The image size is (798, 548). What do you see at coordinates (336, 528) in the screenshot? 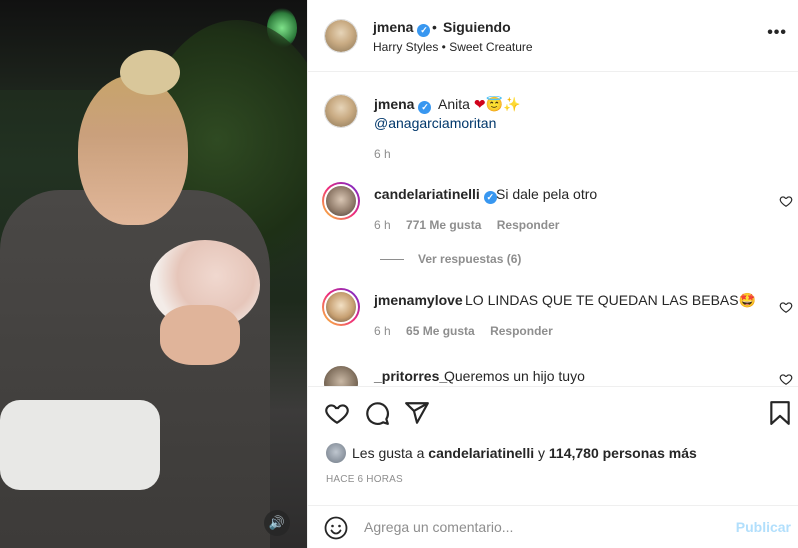
I see `emoji-icon` at bounding box center [336, 528].